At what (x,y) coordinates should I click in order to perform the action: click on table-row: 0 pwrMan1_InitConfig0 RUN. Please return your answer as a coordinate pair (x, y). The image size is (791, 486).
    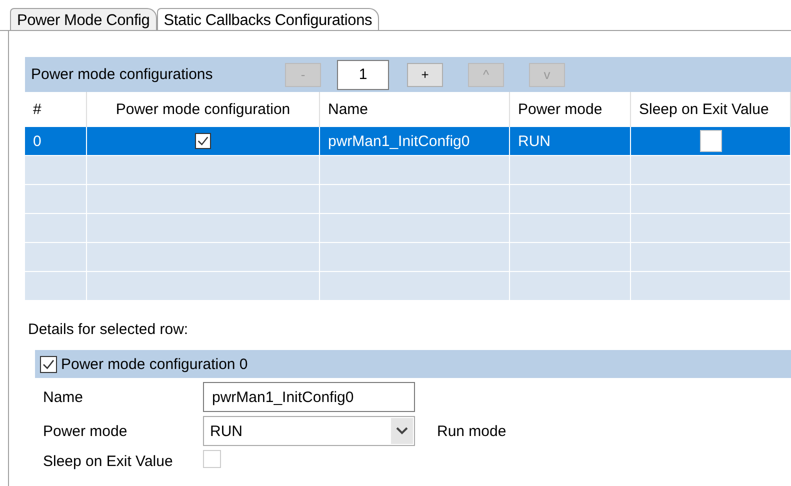
    Looking at the image, I should click on (408, 141).